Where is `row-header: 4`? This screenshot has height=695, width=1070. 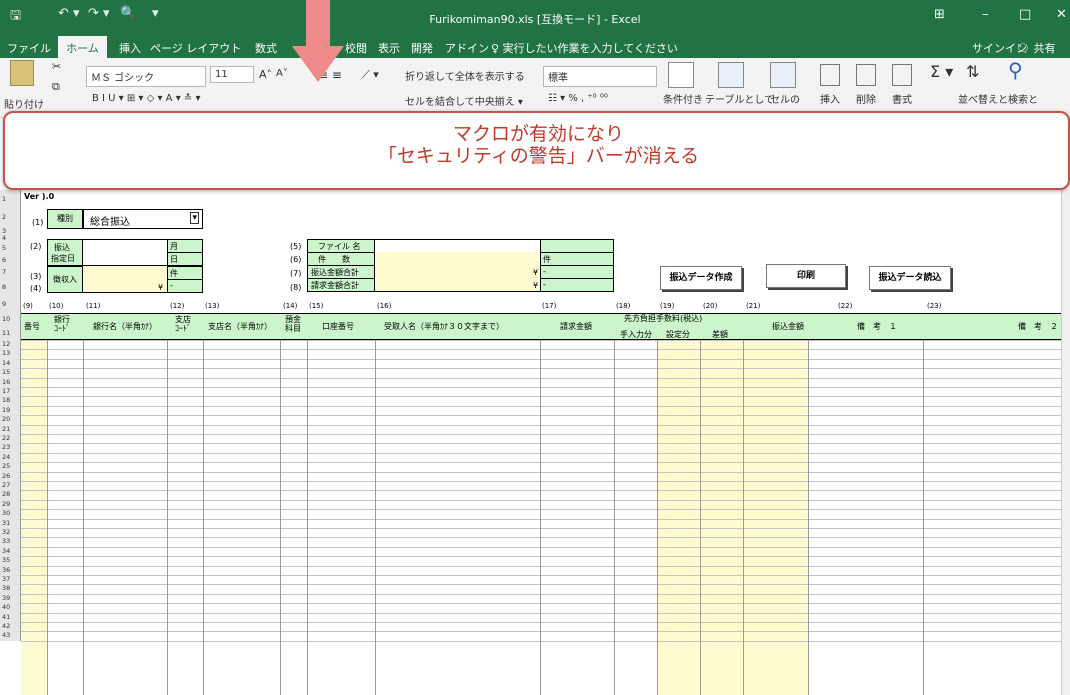
row-header: 4 is located at coordinates (10, 238).